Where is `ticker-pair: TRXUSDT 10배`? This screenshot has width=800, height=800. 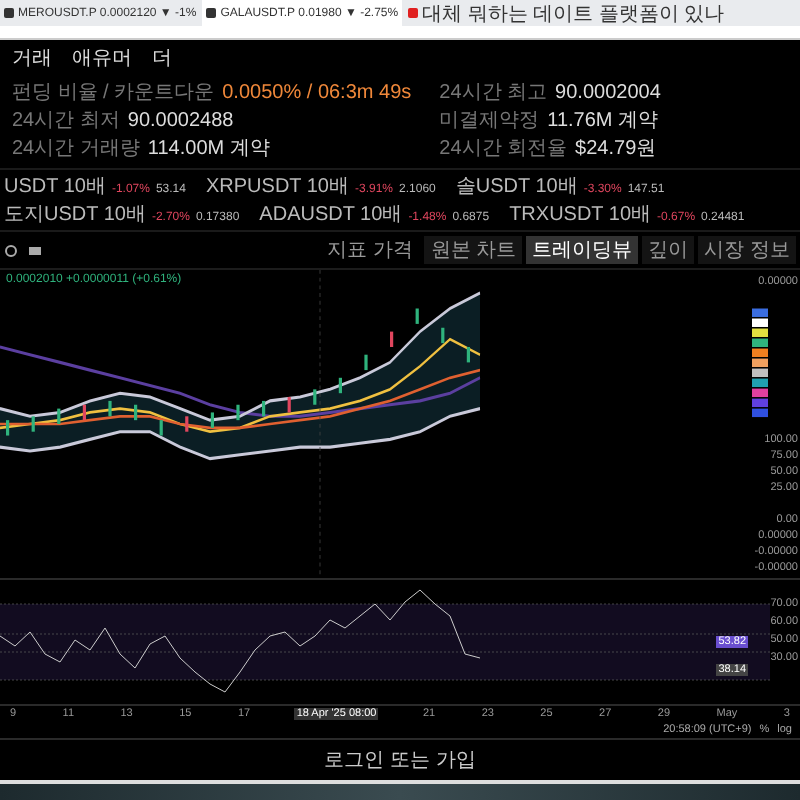 ticker-pair: TRXUSDT 10배 is located at coordinates (580, 214).